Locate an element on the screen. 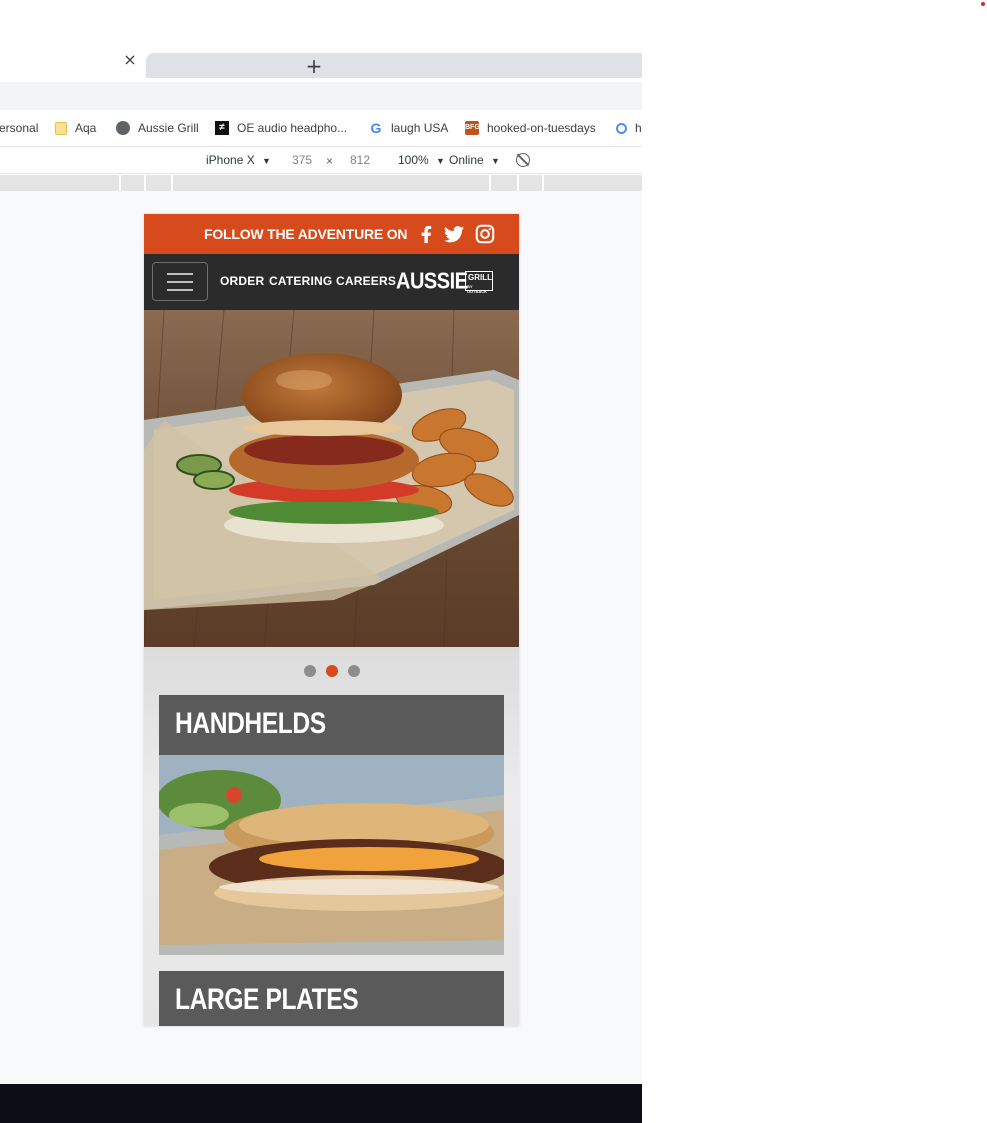 This screenshot has width=987, height=1123. device-label: iPhone X is located at coordinates (230, 160).